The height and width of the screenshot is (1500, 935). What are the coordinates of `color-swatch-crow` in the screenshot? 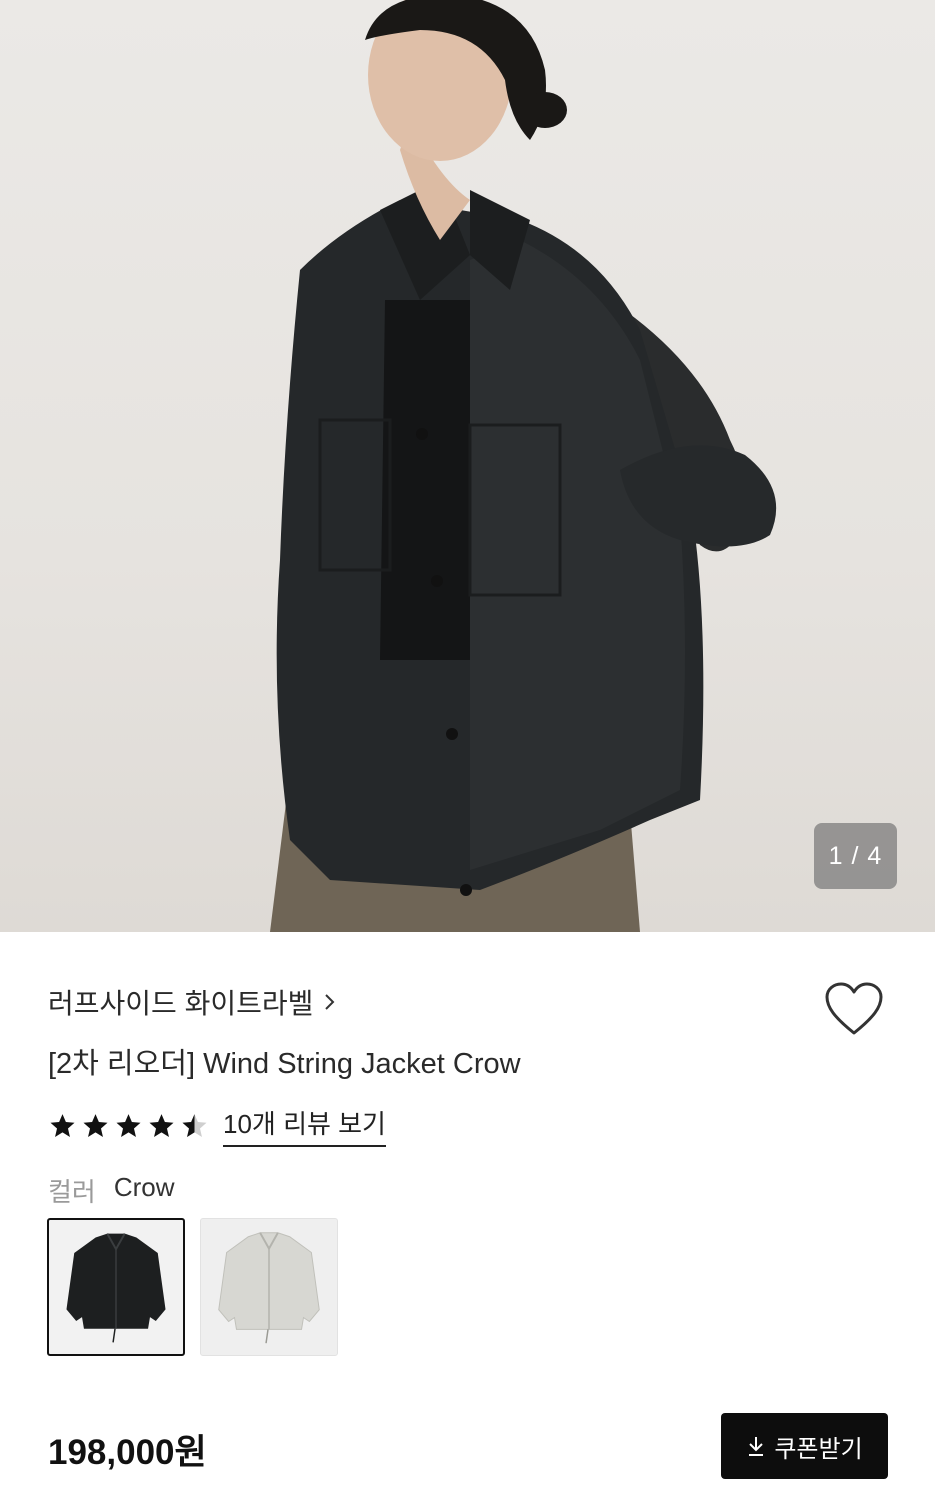 It's located at (116, 1287).